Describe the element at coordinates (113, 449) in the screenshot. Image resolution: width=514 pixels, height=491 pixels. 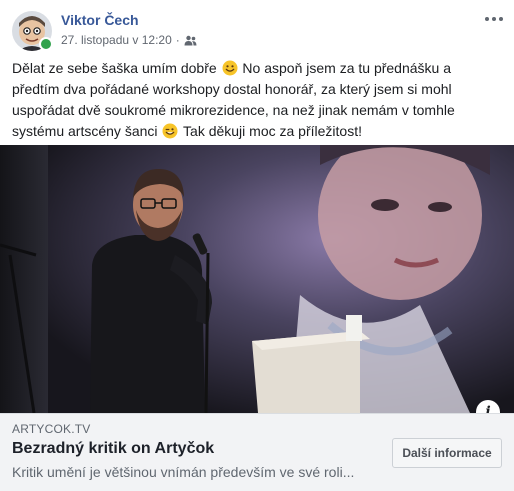
I see `link-title: Bezradný kritik on Artyčok` at that location.